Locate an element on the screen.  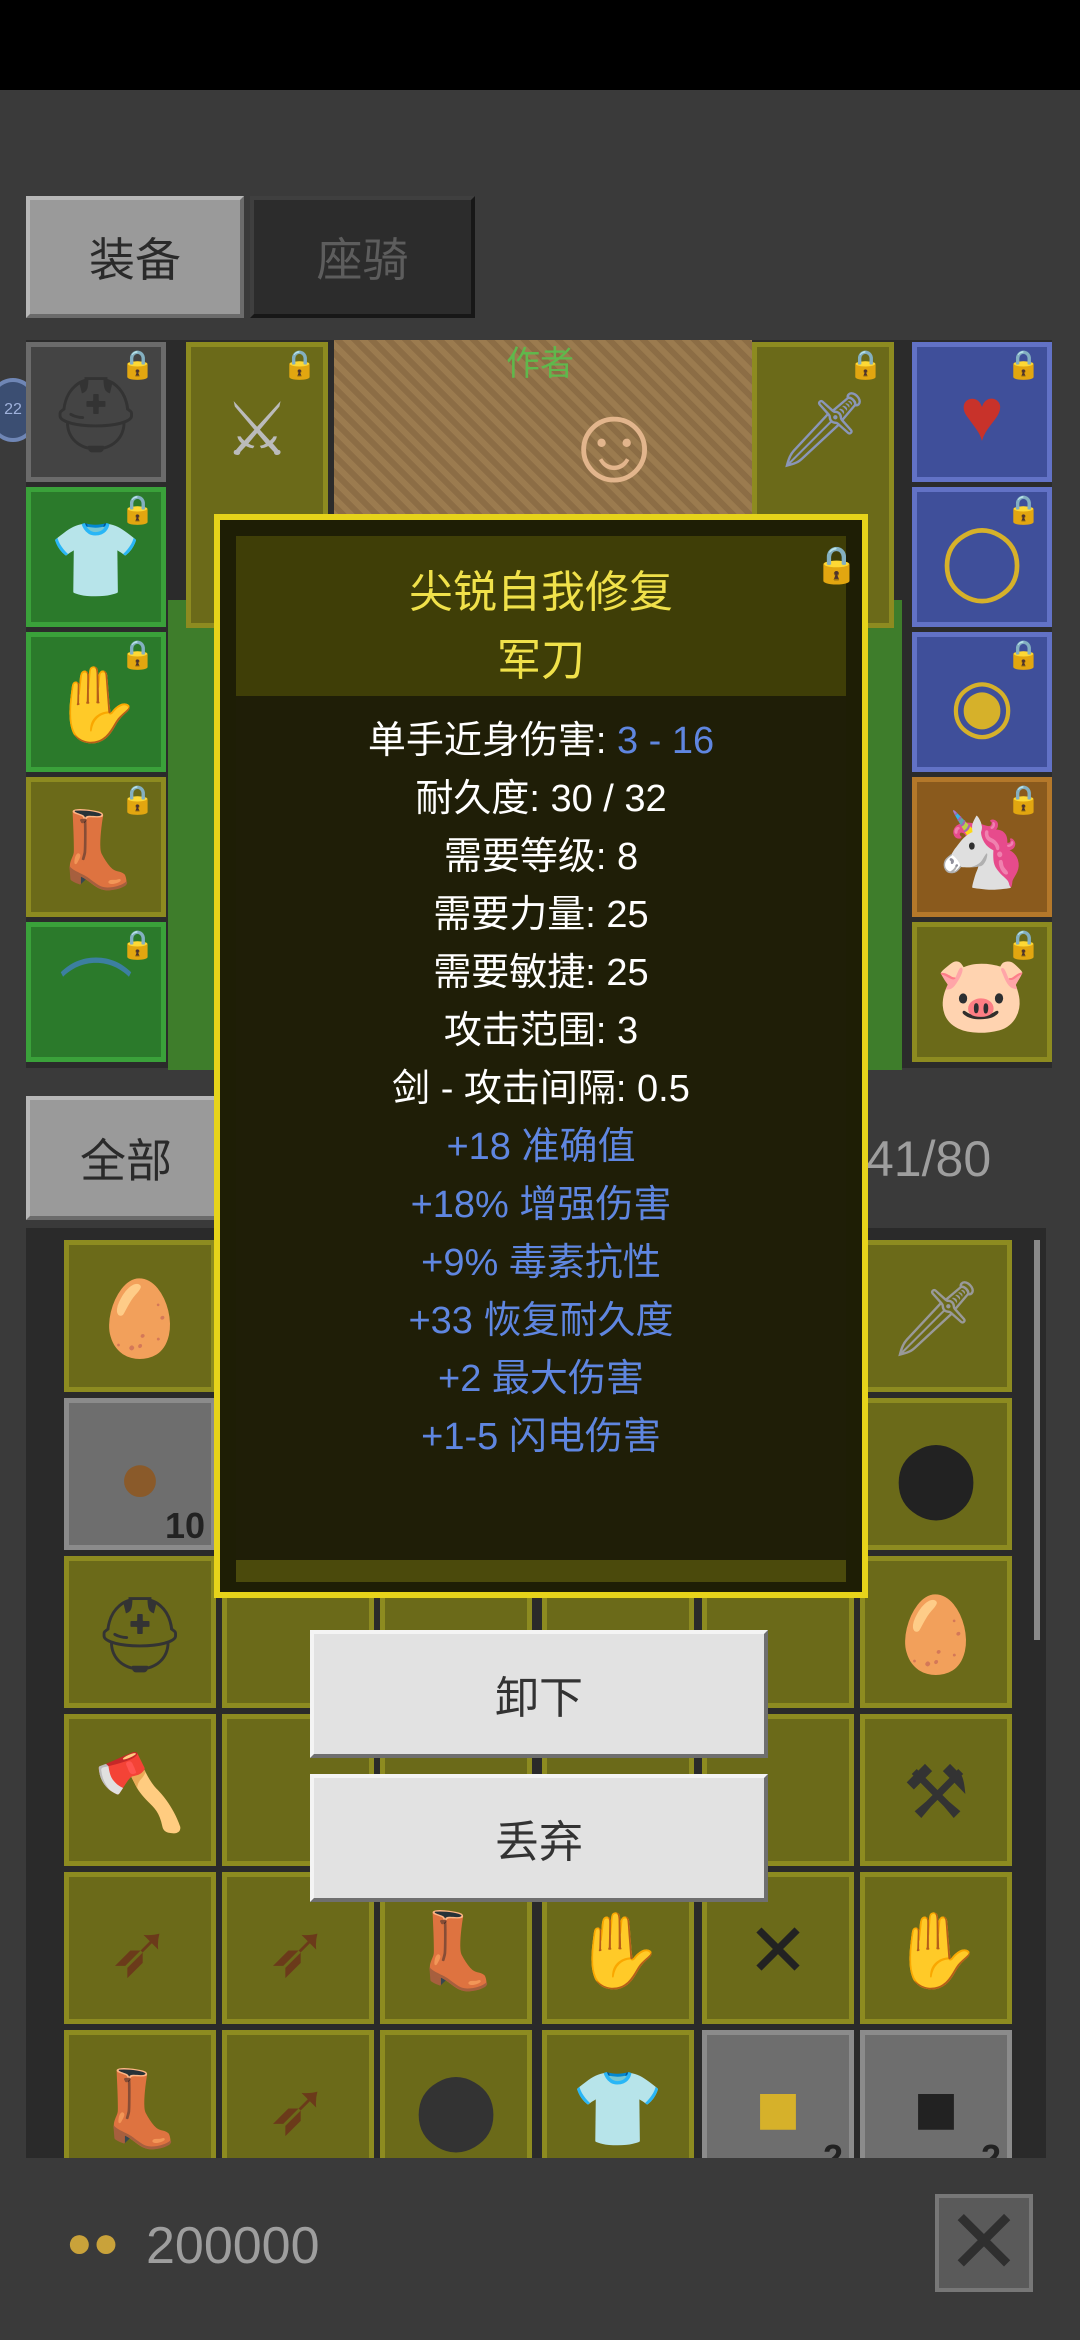
close-icon: ✕ is located at coordinates (984, 2243).